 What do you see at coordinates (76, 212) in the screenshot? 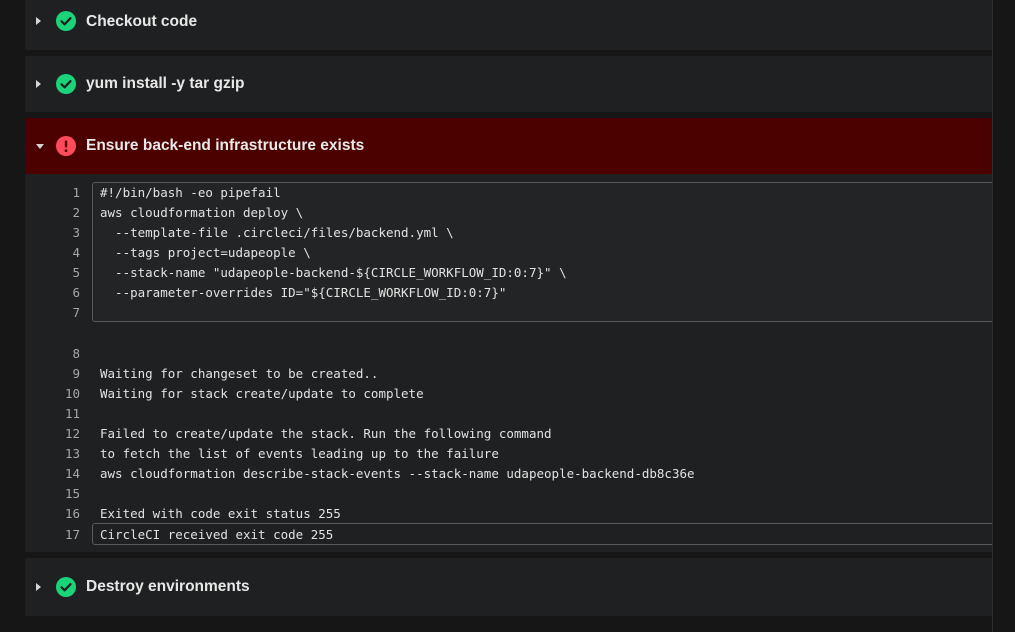
I see `line-number: 2` at bounding box center [76, 212].